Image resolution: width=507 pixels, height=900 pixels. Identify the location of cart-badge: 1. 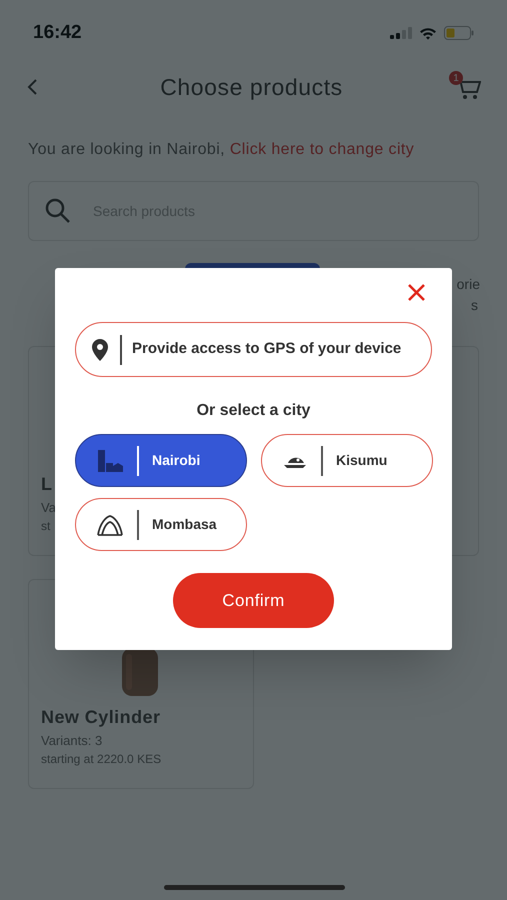
(455, 78).